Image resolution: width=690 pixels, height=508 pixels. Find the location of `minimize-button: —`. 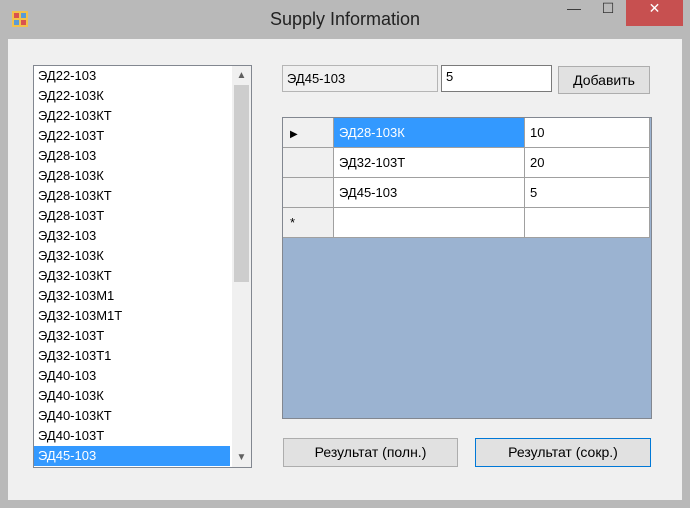

minimize-button: — is located at coordinates (574, 13).